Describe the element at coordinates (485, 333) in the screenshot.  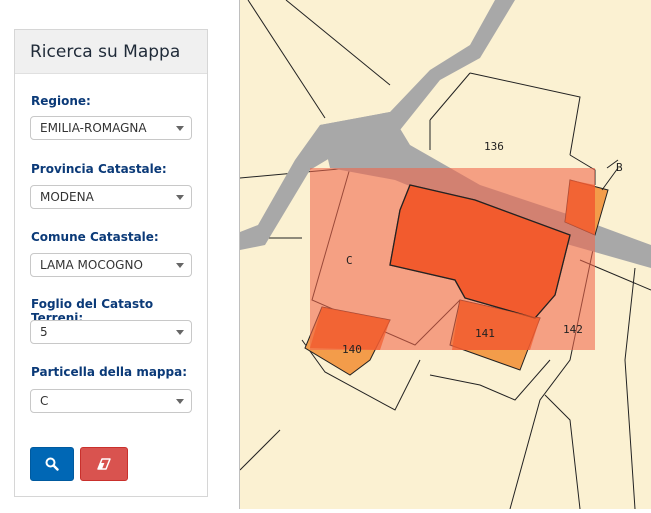
I see `parcel-label-141: 141` at that location.